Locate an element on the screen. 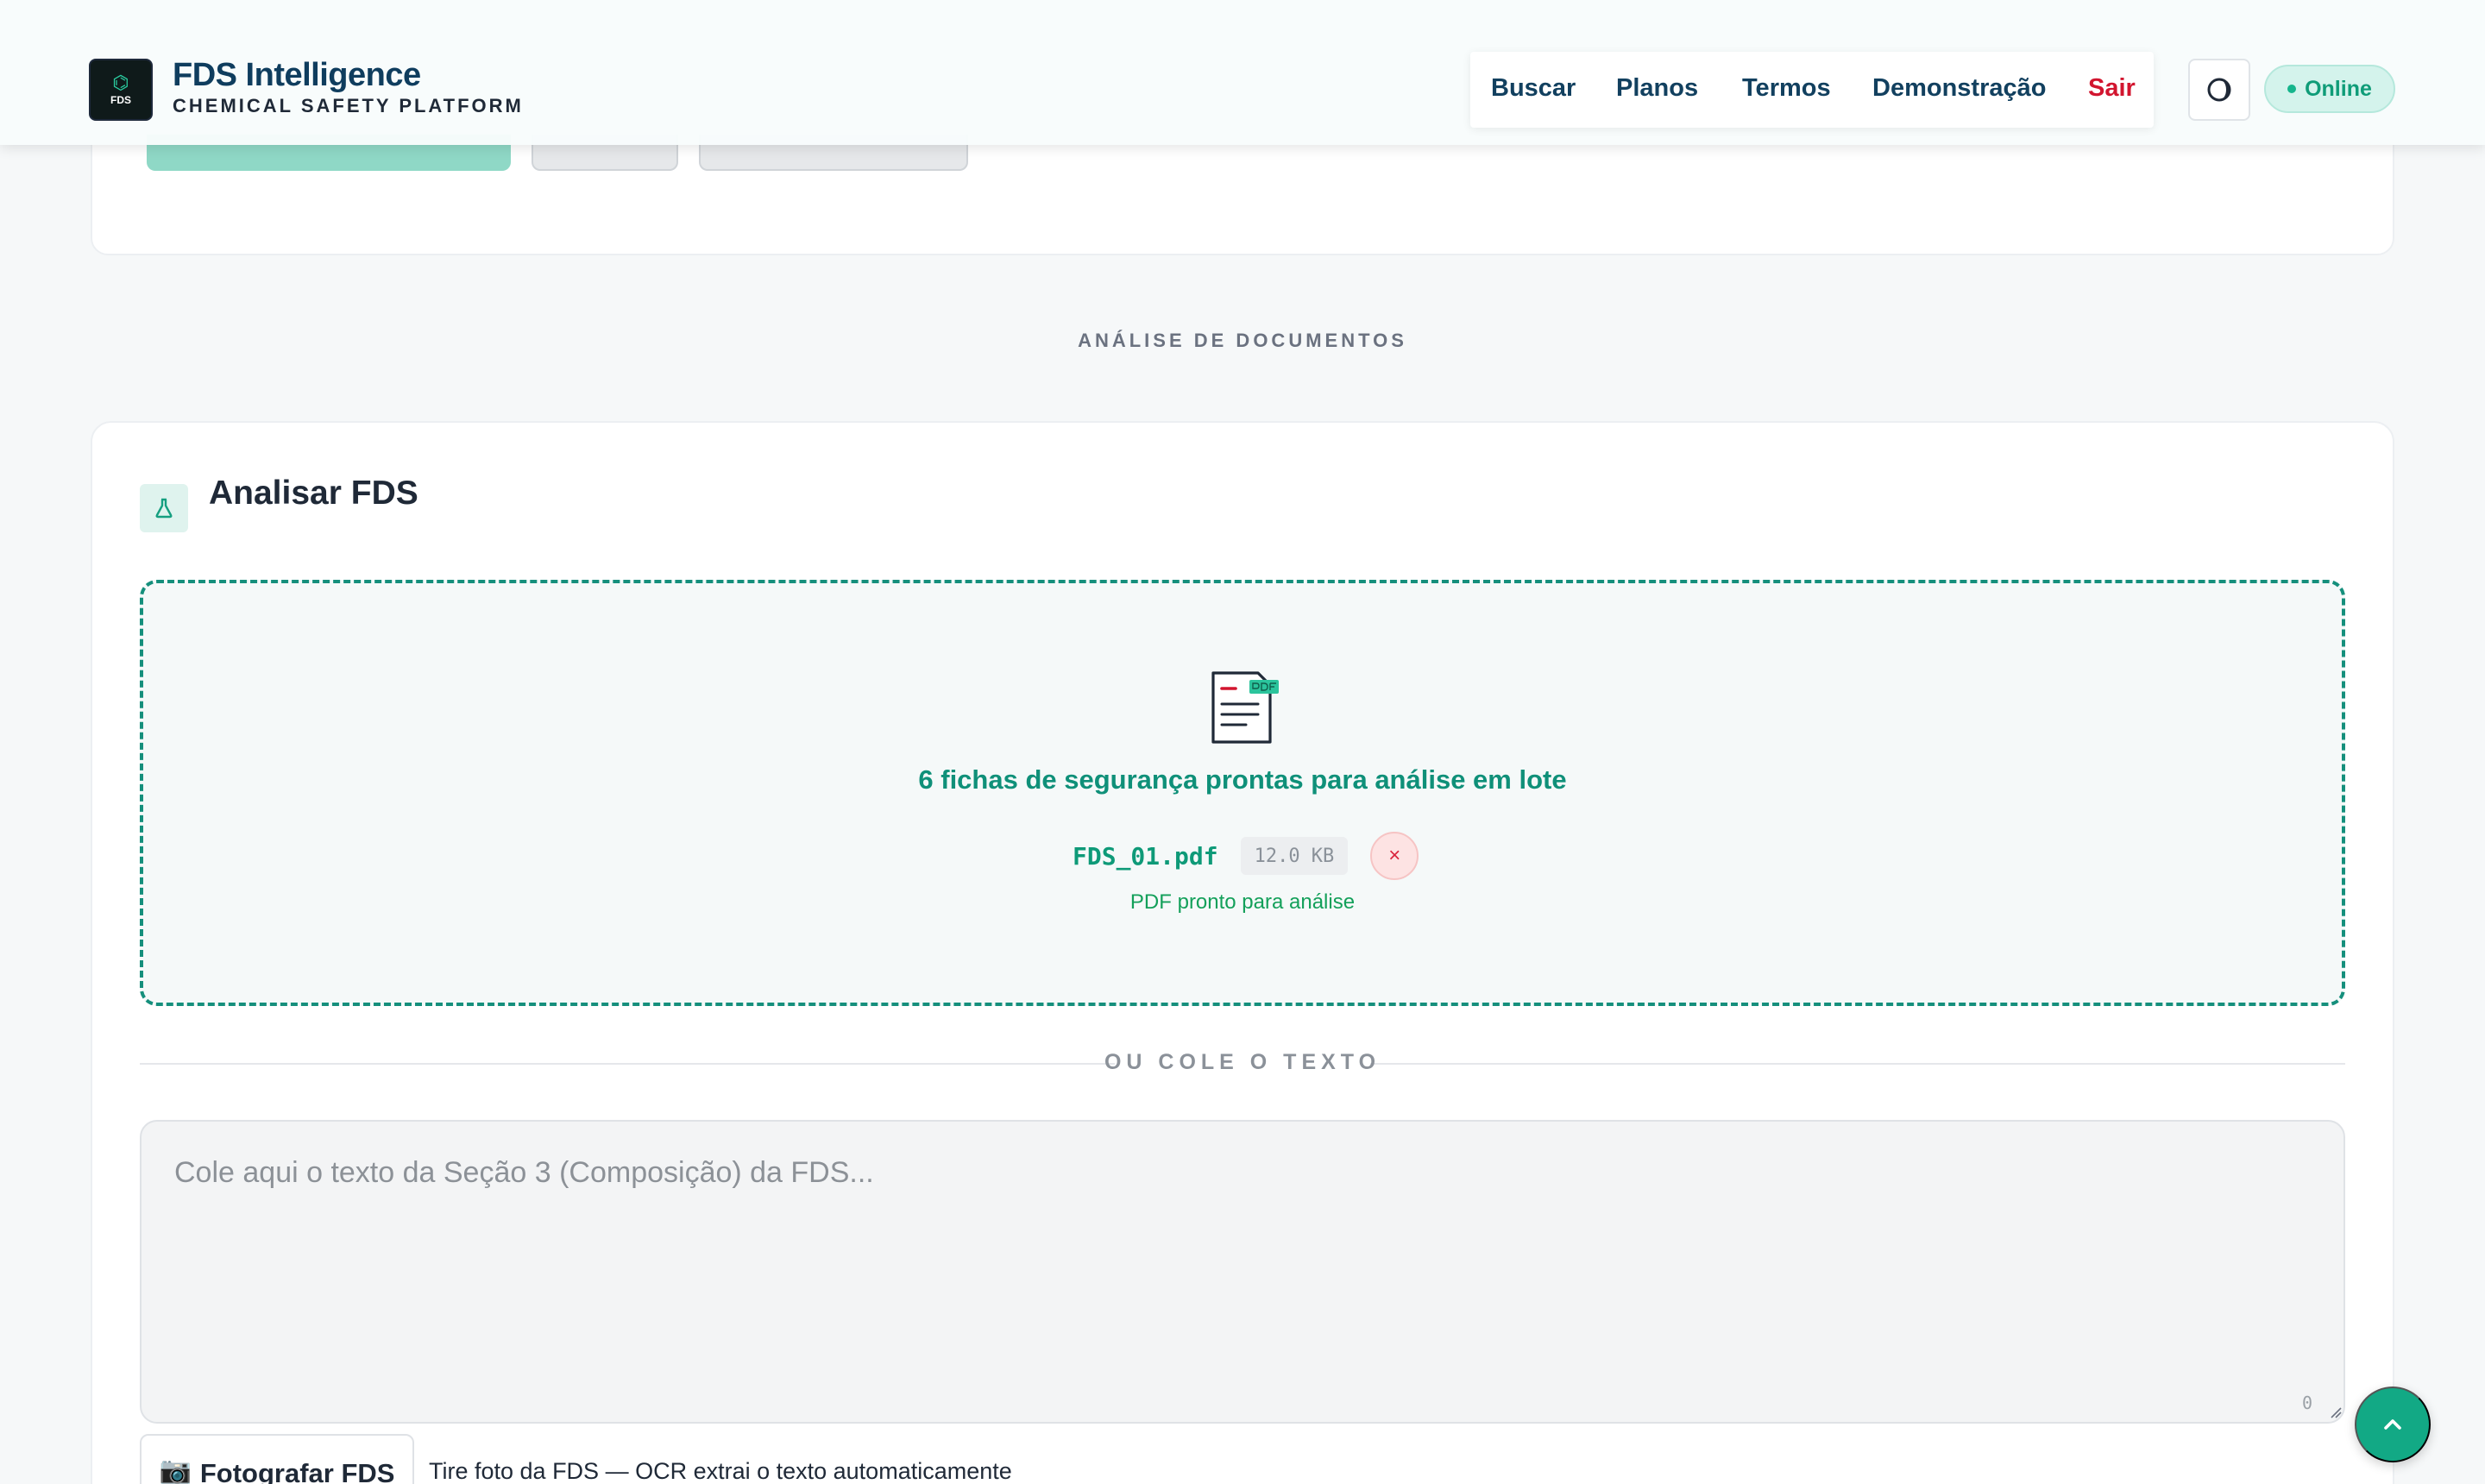 This screenshot has width=2485, height=1484. main-nav: Buscar Planos Termos Demonstração Sair is located at coordinates (1812, 90).